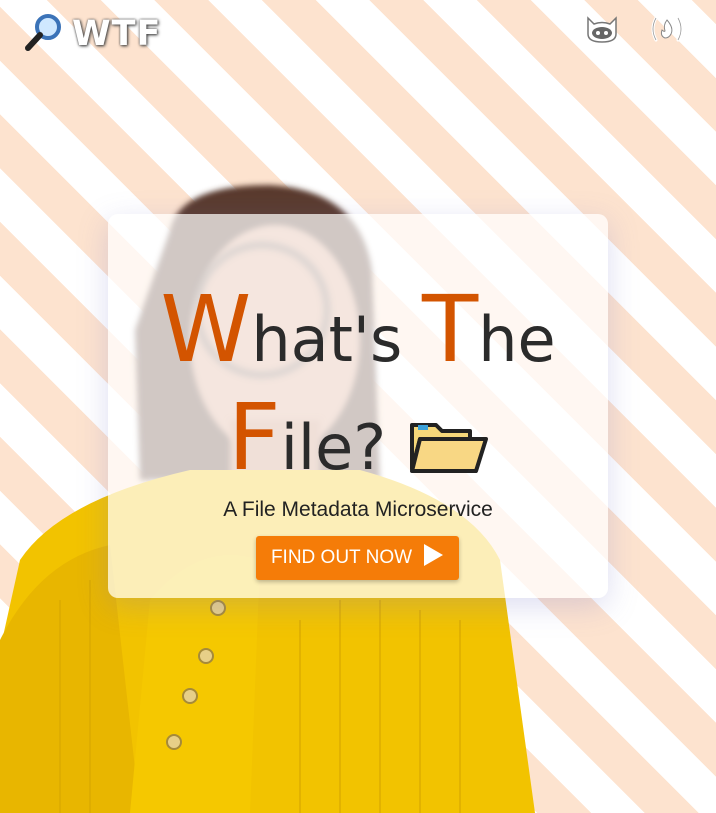 This screenshot has height=813, width=716. What do you see at coordinates (450, 329) in the screenshot?
I see `title-cap-t: T` at bounding box center [450, 329].